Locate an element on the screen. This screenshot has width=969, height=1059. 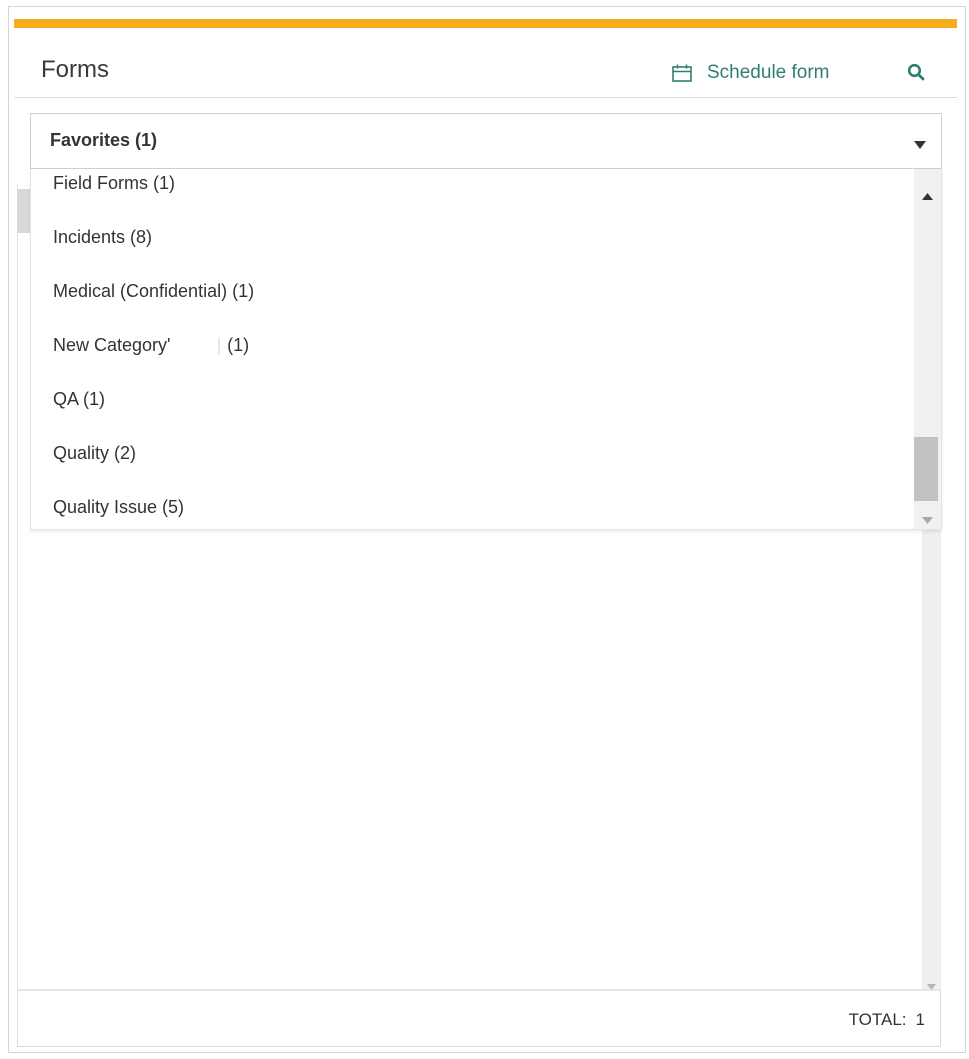
total-count: TOTAL: 1 is located at coordinates (887, 1020).